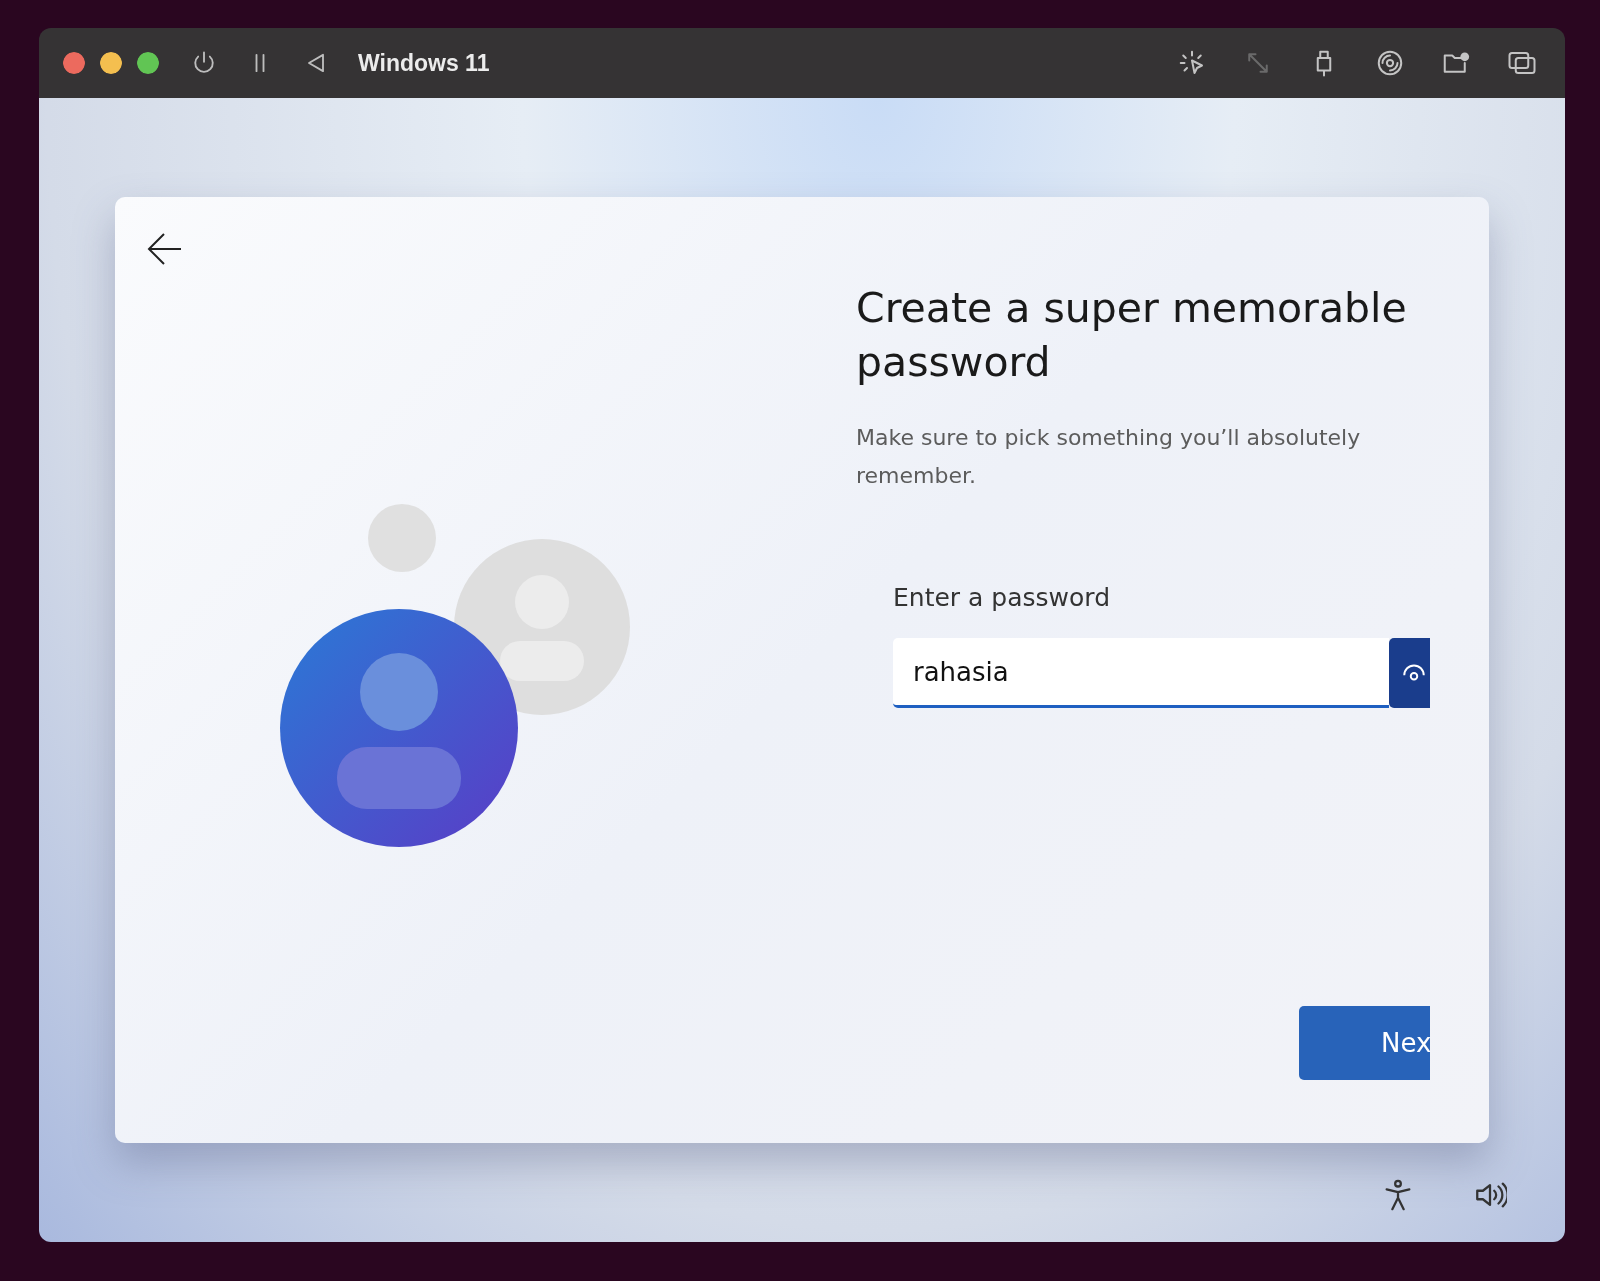  Describe the element at coordinates (424, 63) in the screenshot. I see `window-title: Windows 11` at that location.